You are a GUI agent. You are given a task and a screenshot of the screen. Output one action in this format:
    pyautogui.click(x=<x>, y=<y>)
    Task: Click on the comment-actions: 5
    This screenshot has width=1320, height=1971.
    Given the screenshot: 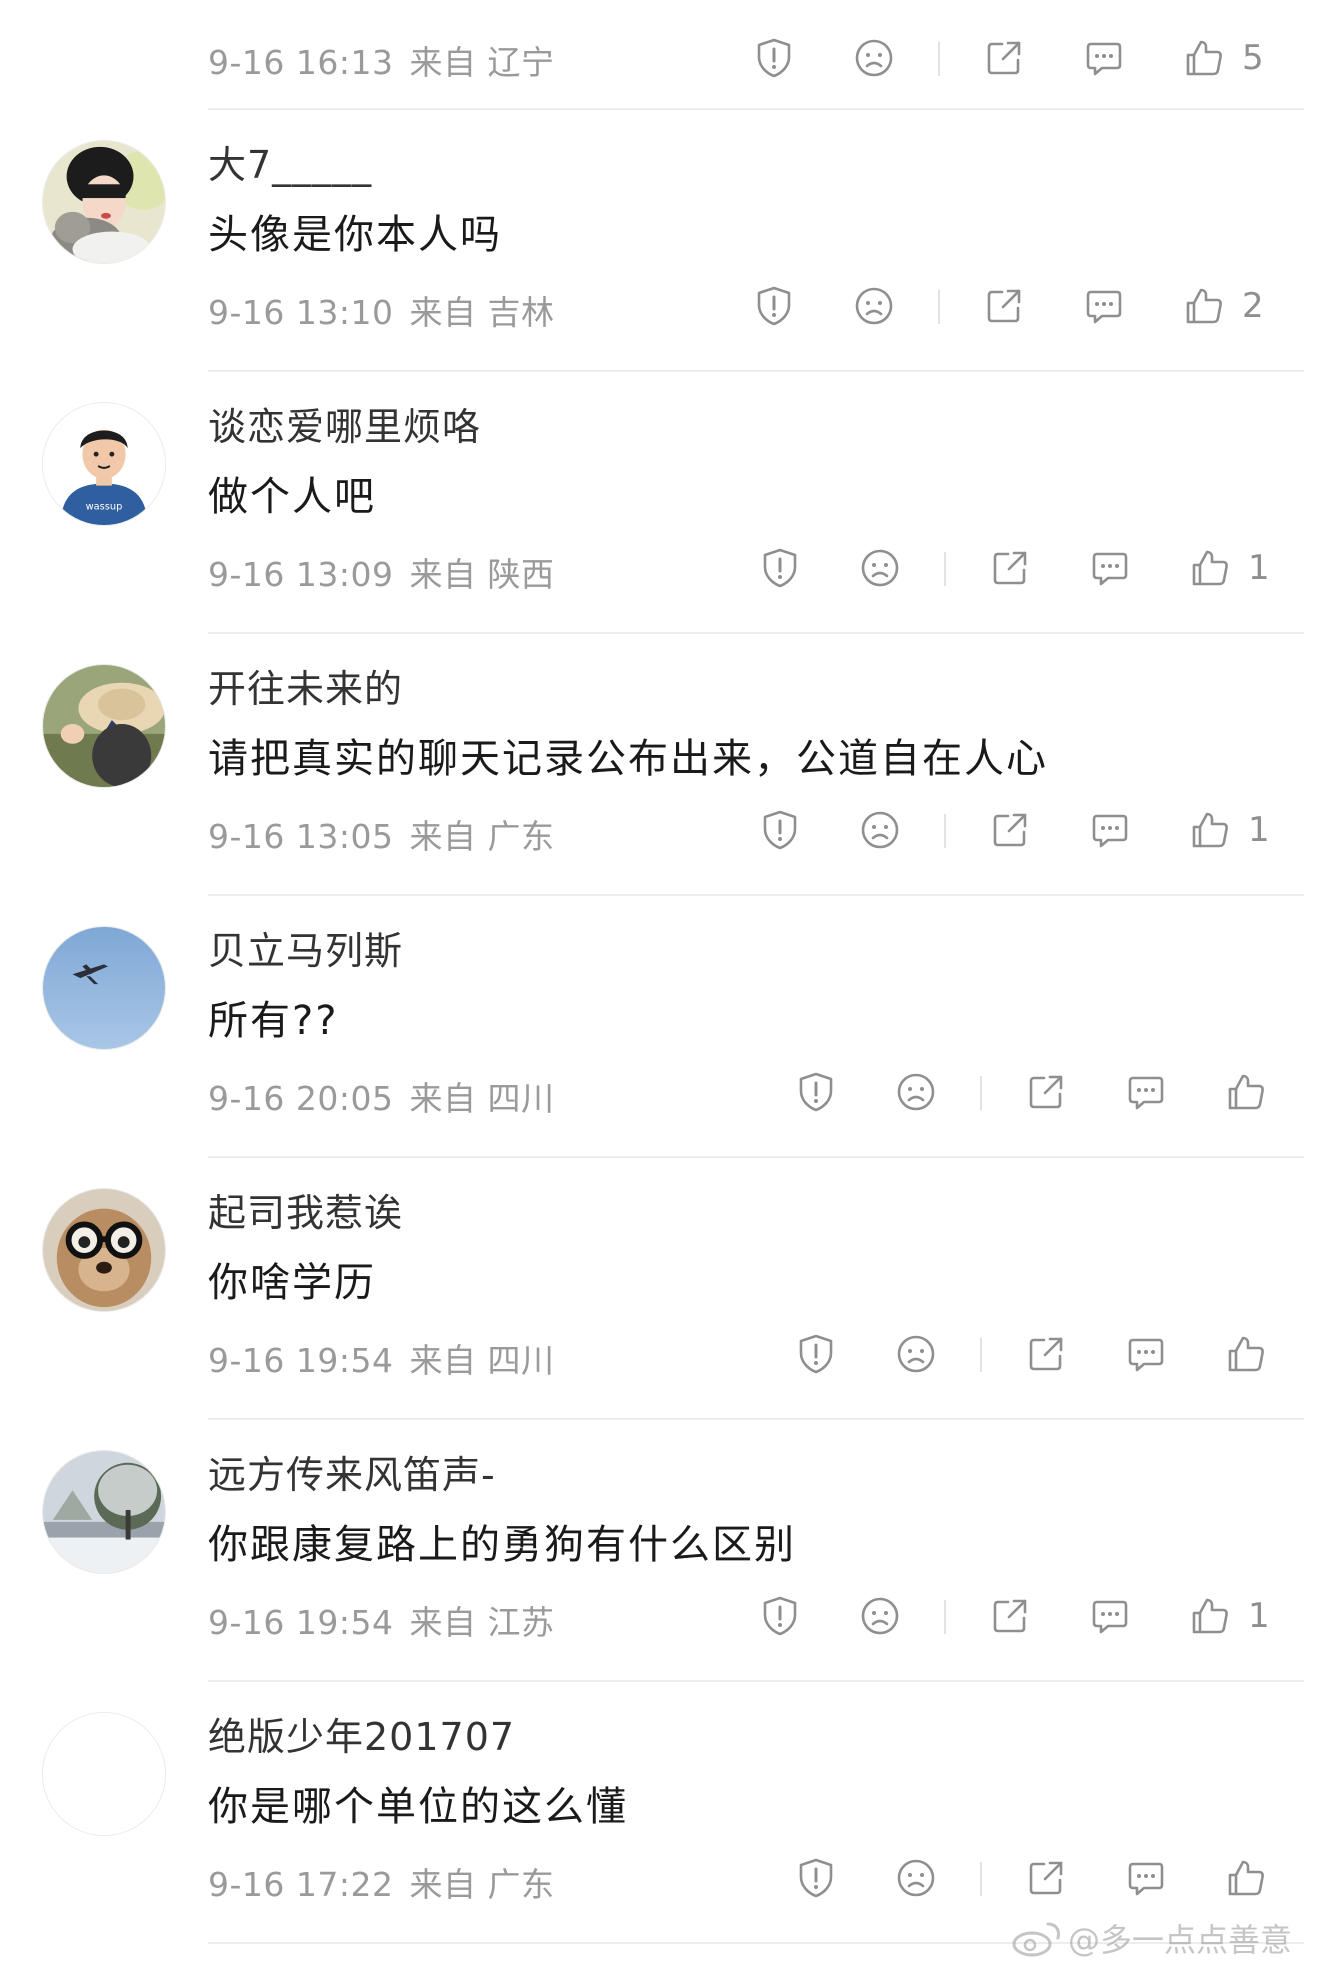 What is the action you would take?
    pyautogui.click(x=660, y=58)
    